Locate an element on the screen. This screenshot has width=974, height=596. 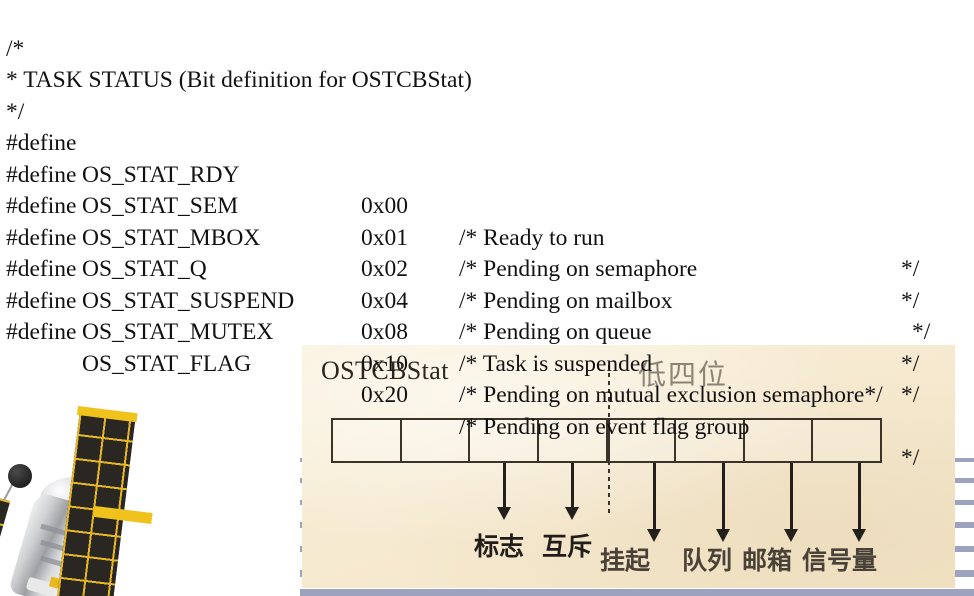
define-name: OS_STAT_FLAG is located at coordinates (167, 363).